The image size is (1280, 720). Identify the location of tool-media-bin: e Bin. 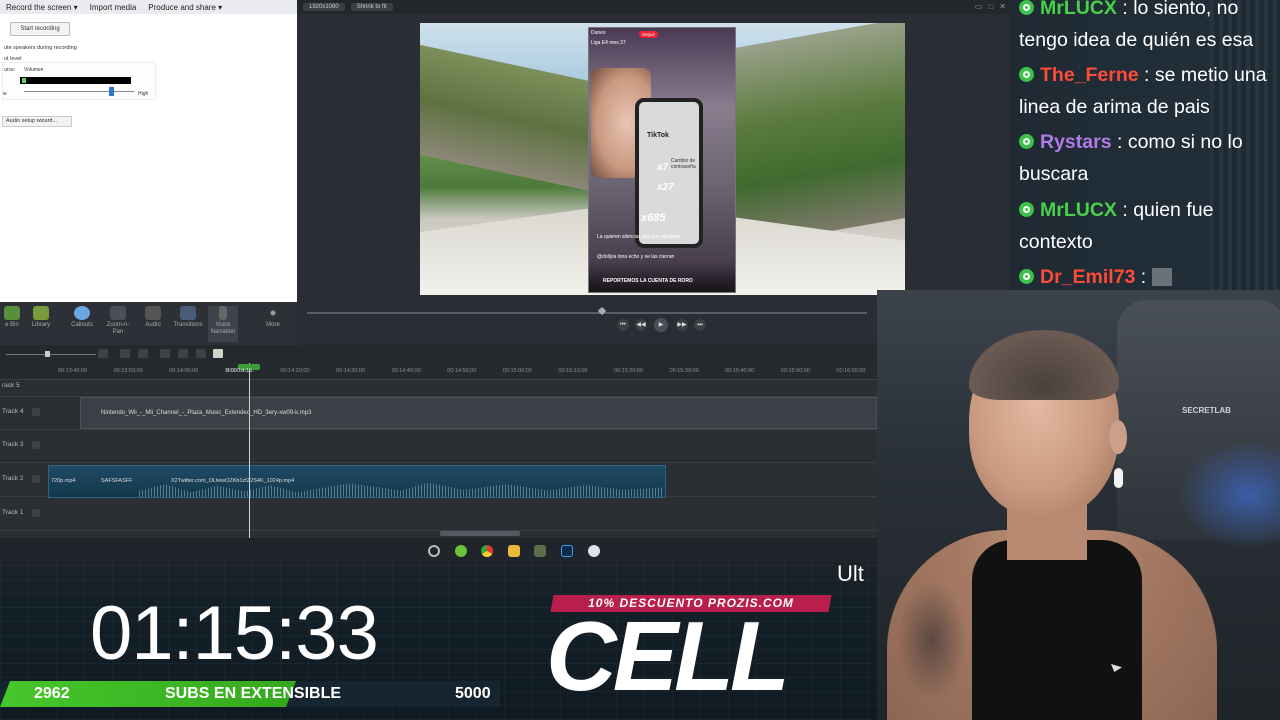
(12, 317).